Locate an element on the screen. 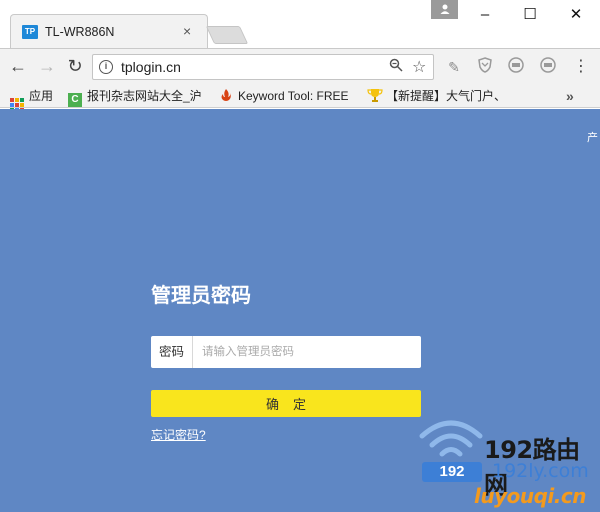  trophy-icon is located at coordinates (375, 95).